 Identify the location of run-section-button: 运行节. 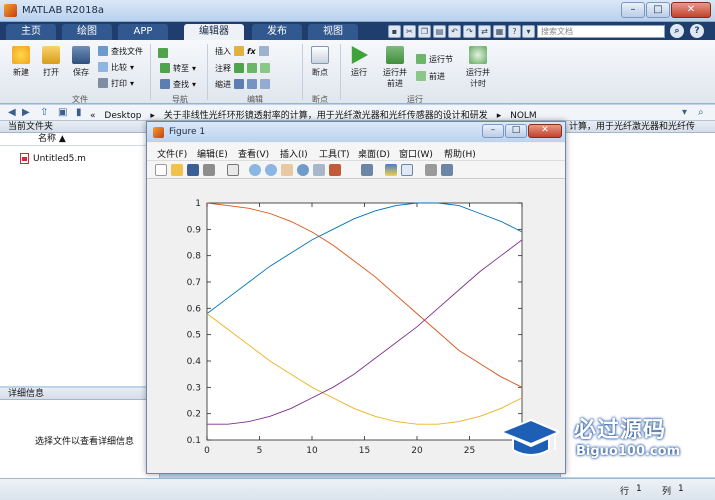
(434, 59).